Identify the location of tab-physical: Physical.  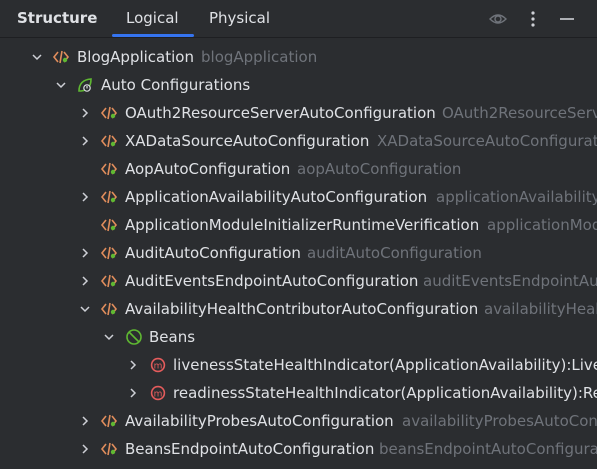
(239, 18).